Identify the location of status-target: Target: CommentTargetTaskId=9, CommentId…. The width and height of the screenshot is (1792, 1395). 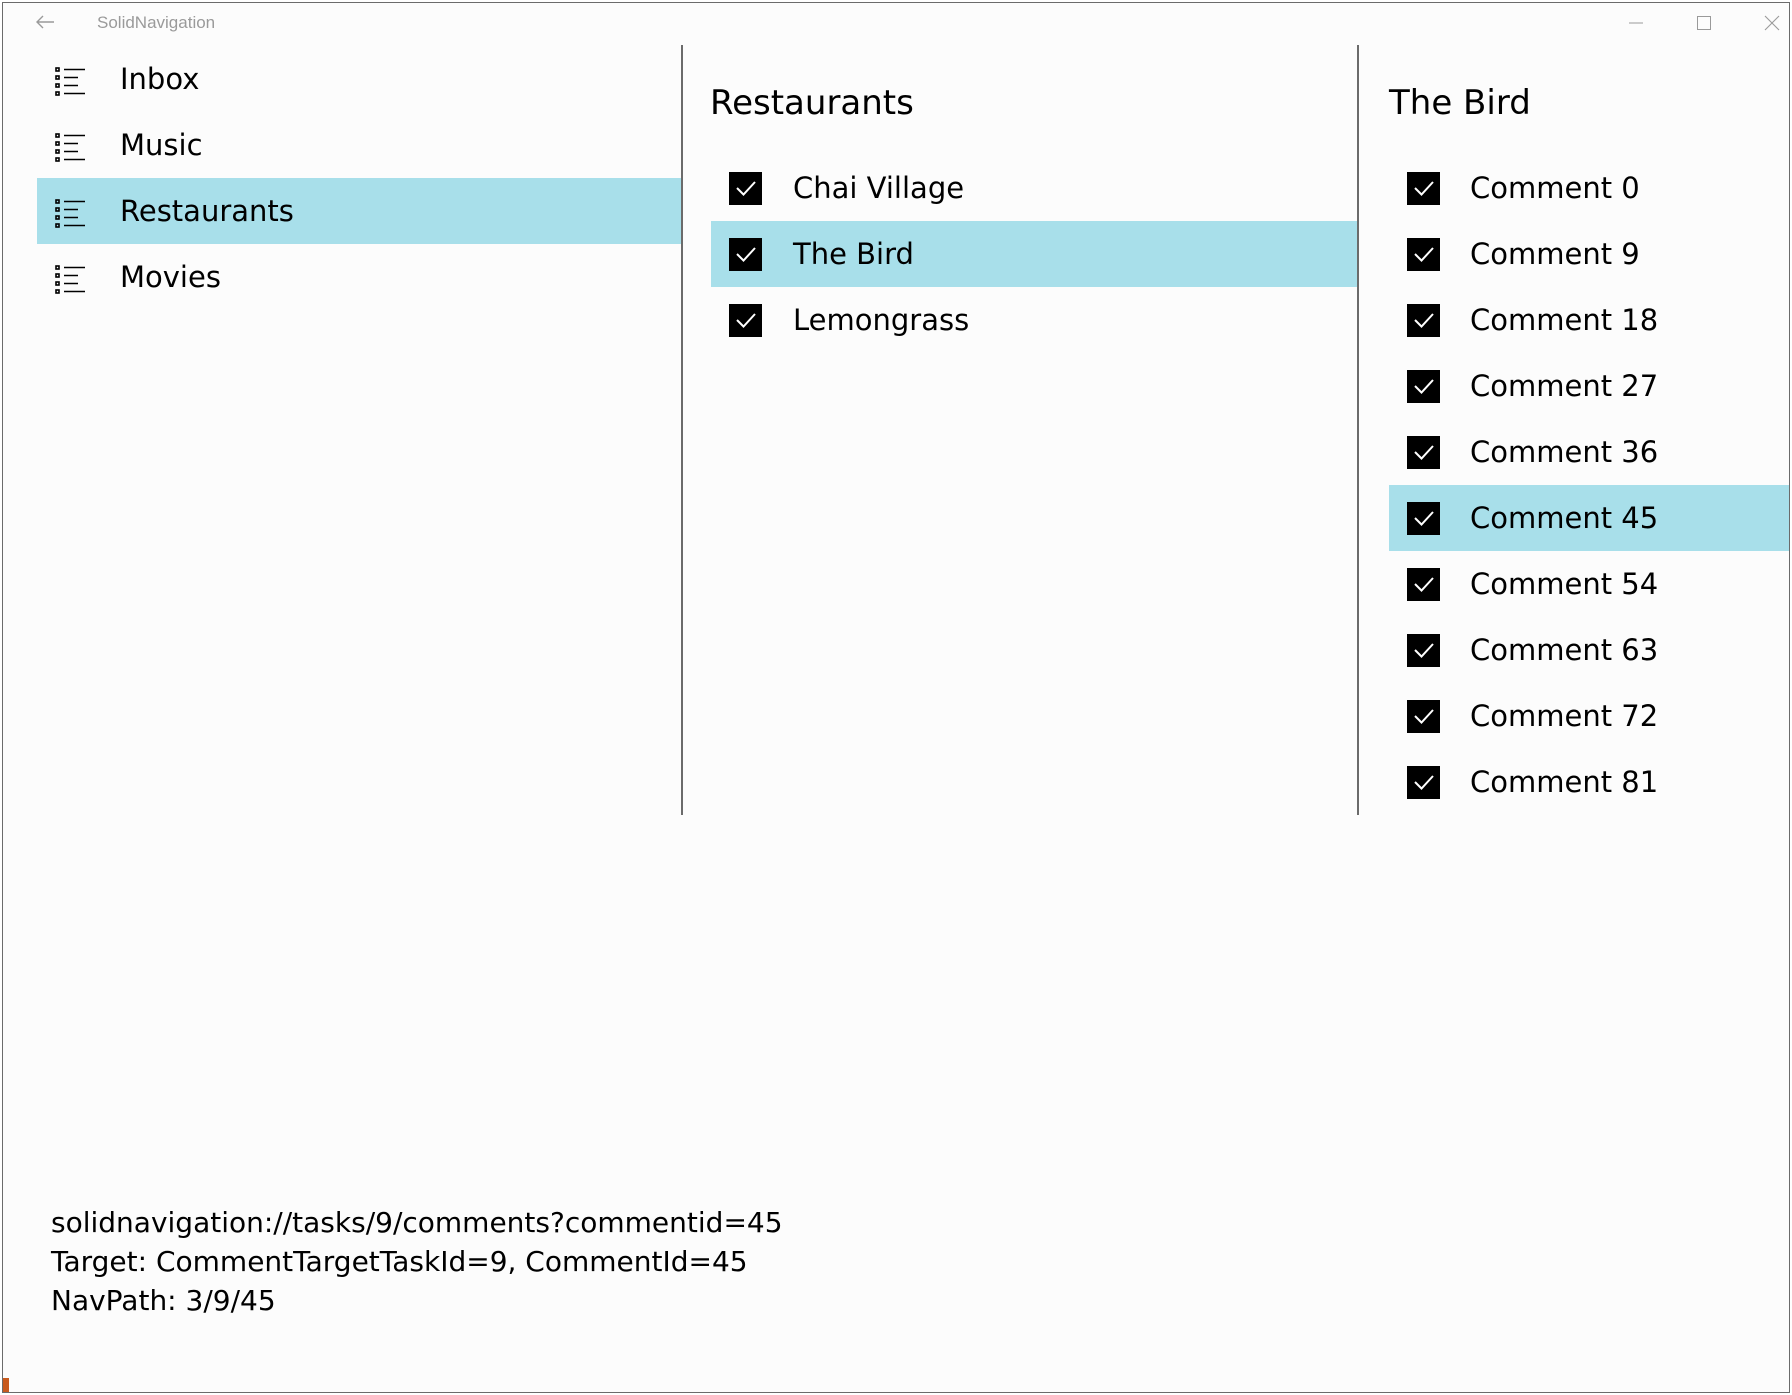
(399, 1261).